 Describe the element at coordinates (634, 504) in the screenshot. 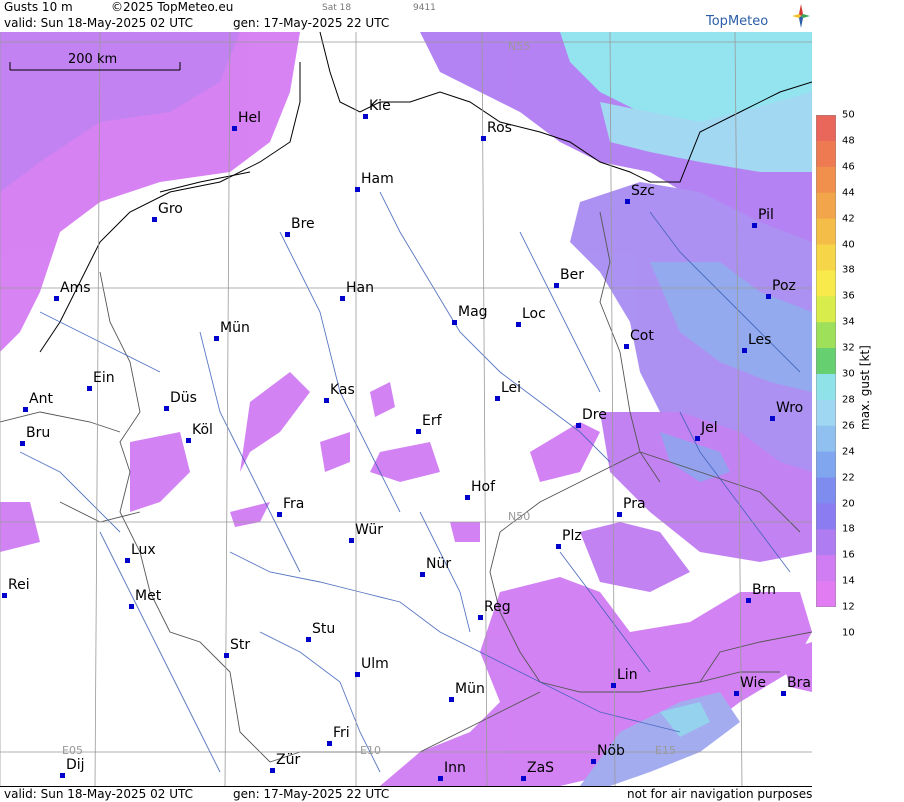

I see `city-label: Pra` at that location.